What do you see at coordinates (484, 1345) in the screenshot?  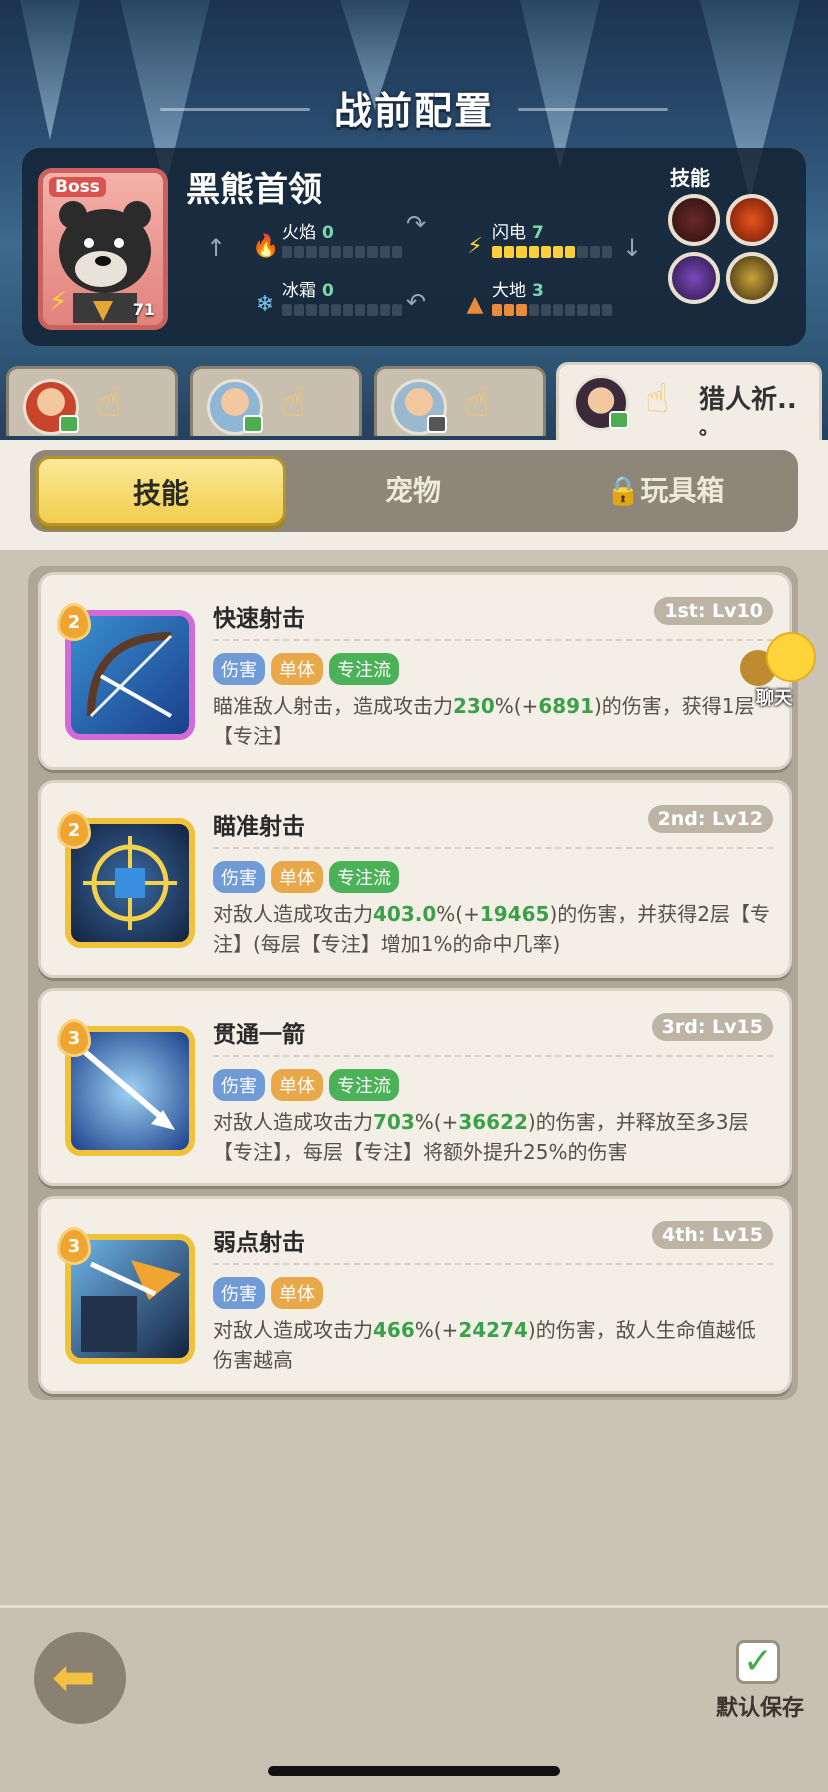 I see `skill-description: 对敌人造成攻击力466%(+24274)的伤害，敌人生命值越低伤害越高` at bounding box center [484, 1345].